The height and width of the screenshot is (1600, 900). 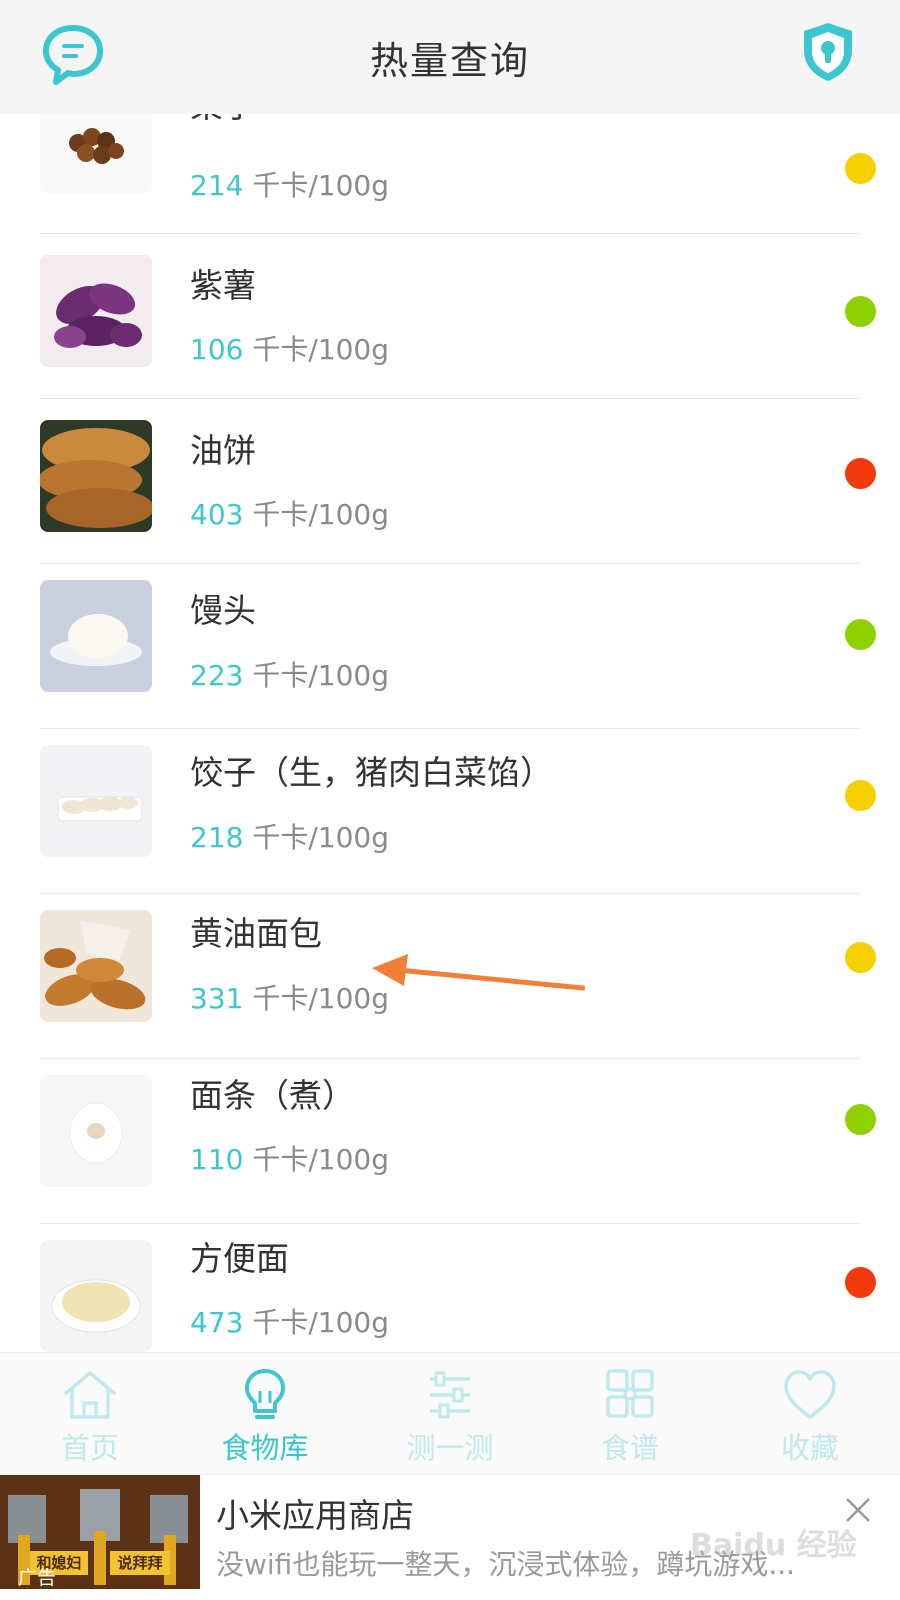 I want to click on food-calories: 218 千卡/100g, so click(x=289, y=836).